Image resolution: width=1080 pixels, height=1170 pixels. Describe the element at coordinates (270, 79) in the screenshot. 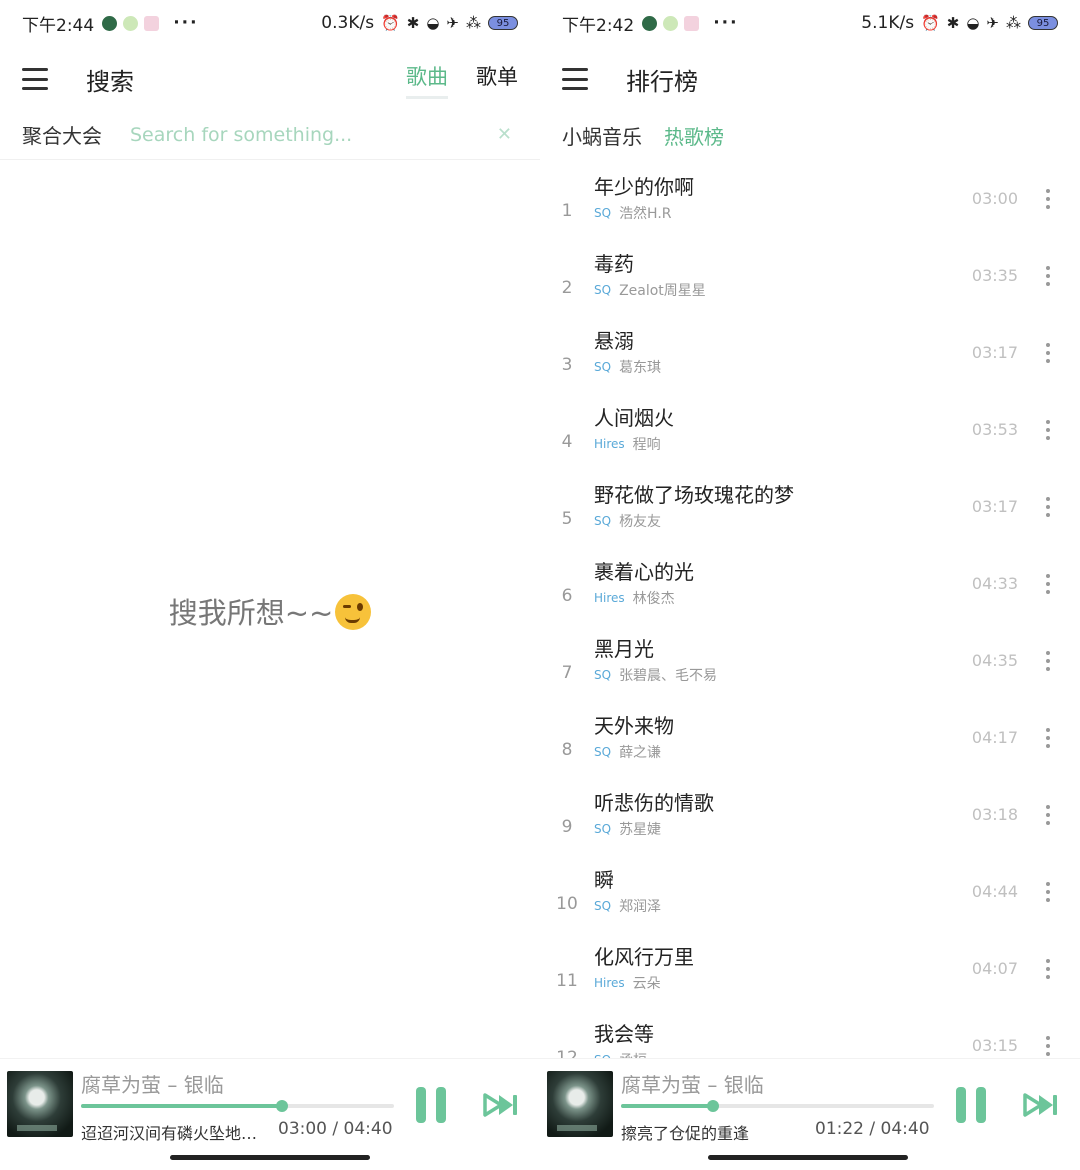

I see `app-bar: 搜索 歌曲 歌单` at that location.